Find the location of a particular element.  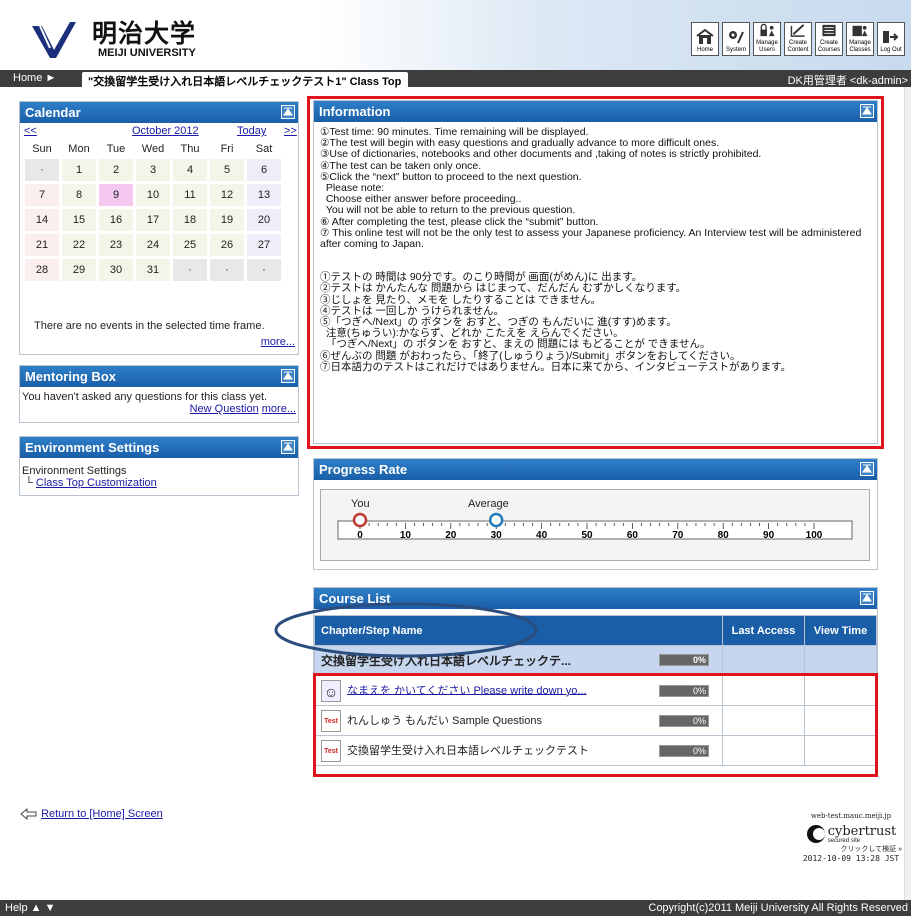

weekday-header: Tue is located at coordinates (116, 149).